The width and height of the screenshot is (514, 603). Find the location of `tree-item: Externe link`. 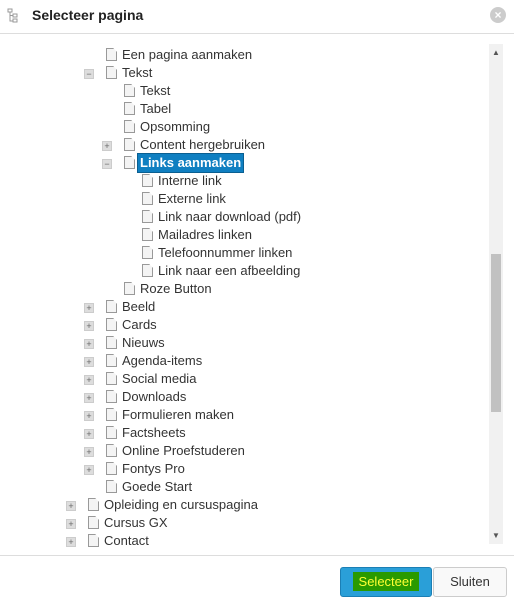

tree-item: Externe link is located at coordinates (244, 199).